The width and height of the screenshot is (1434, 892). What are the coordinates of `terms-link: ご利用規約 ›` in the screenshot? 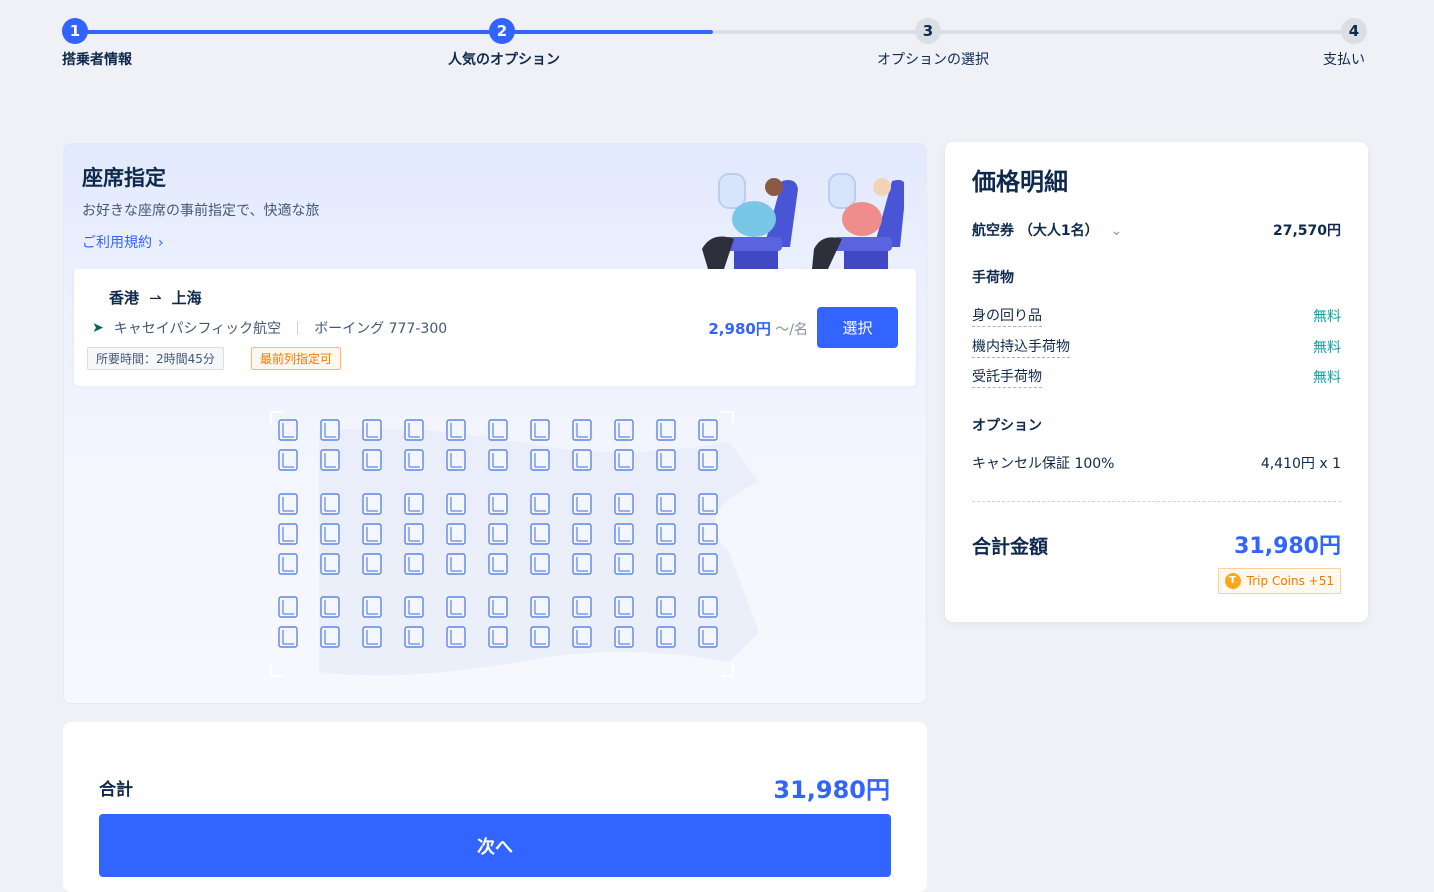 It's located at (123, 242).